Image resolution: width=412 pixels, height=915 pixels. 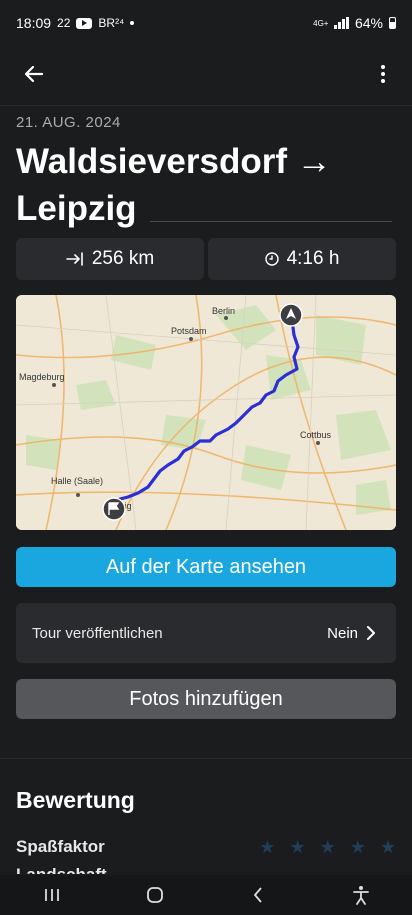 I want to click on star-icon-3: ★, so click(x=328, y=847).